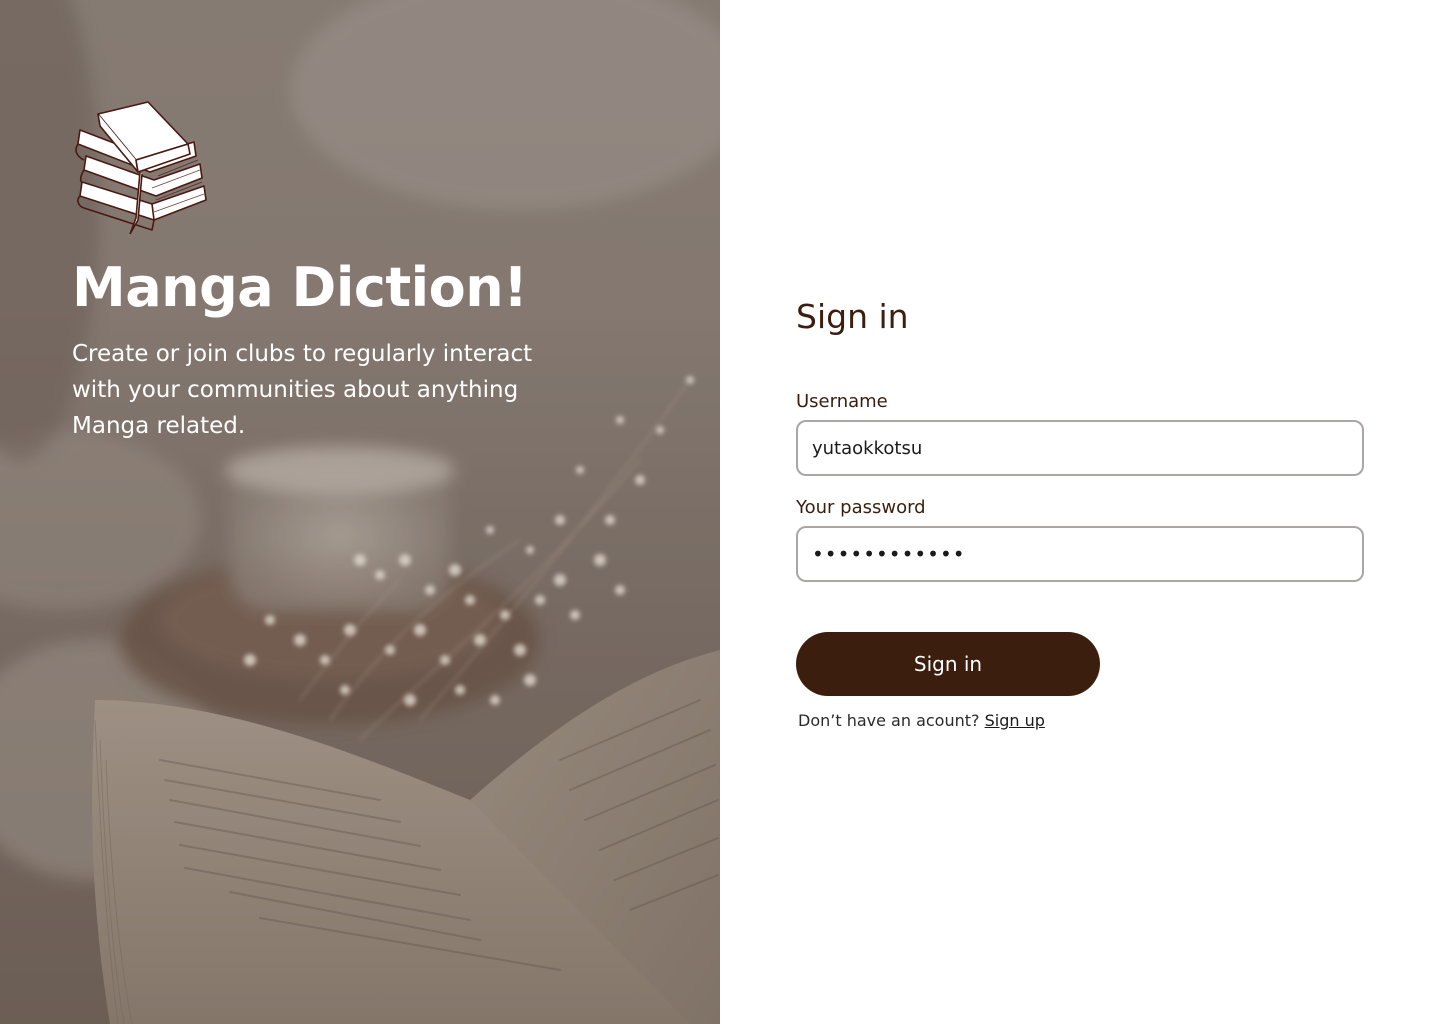  What do you see at coordinates (1080, 554) in the screenshot?
I see `password-input` at bounding box center [1080, 554].